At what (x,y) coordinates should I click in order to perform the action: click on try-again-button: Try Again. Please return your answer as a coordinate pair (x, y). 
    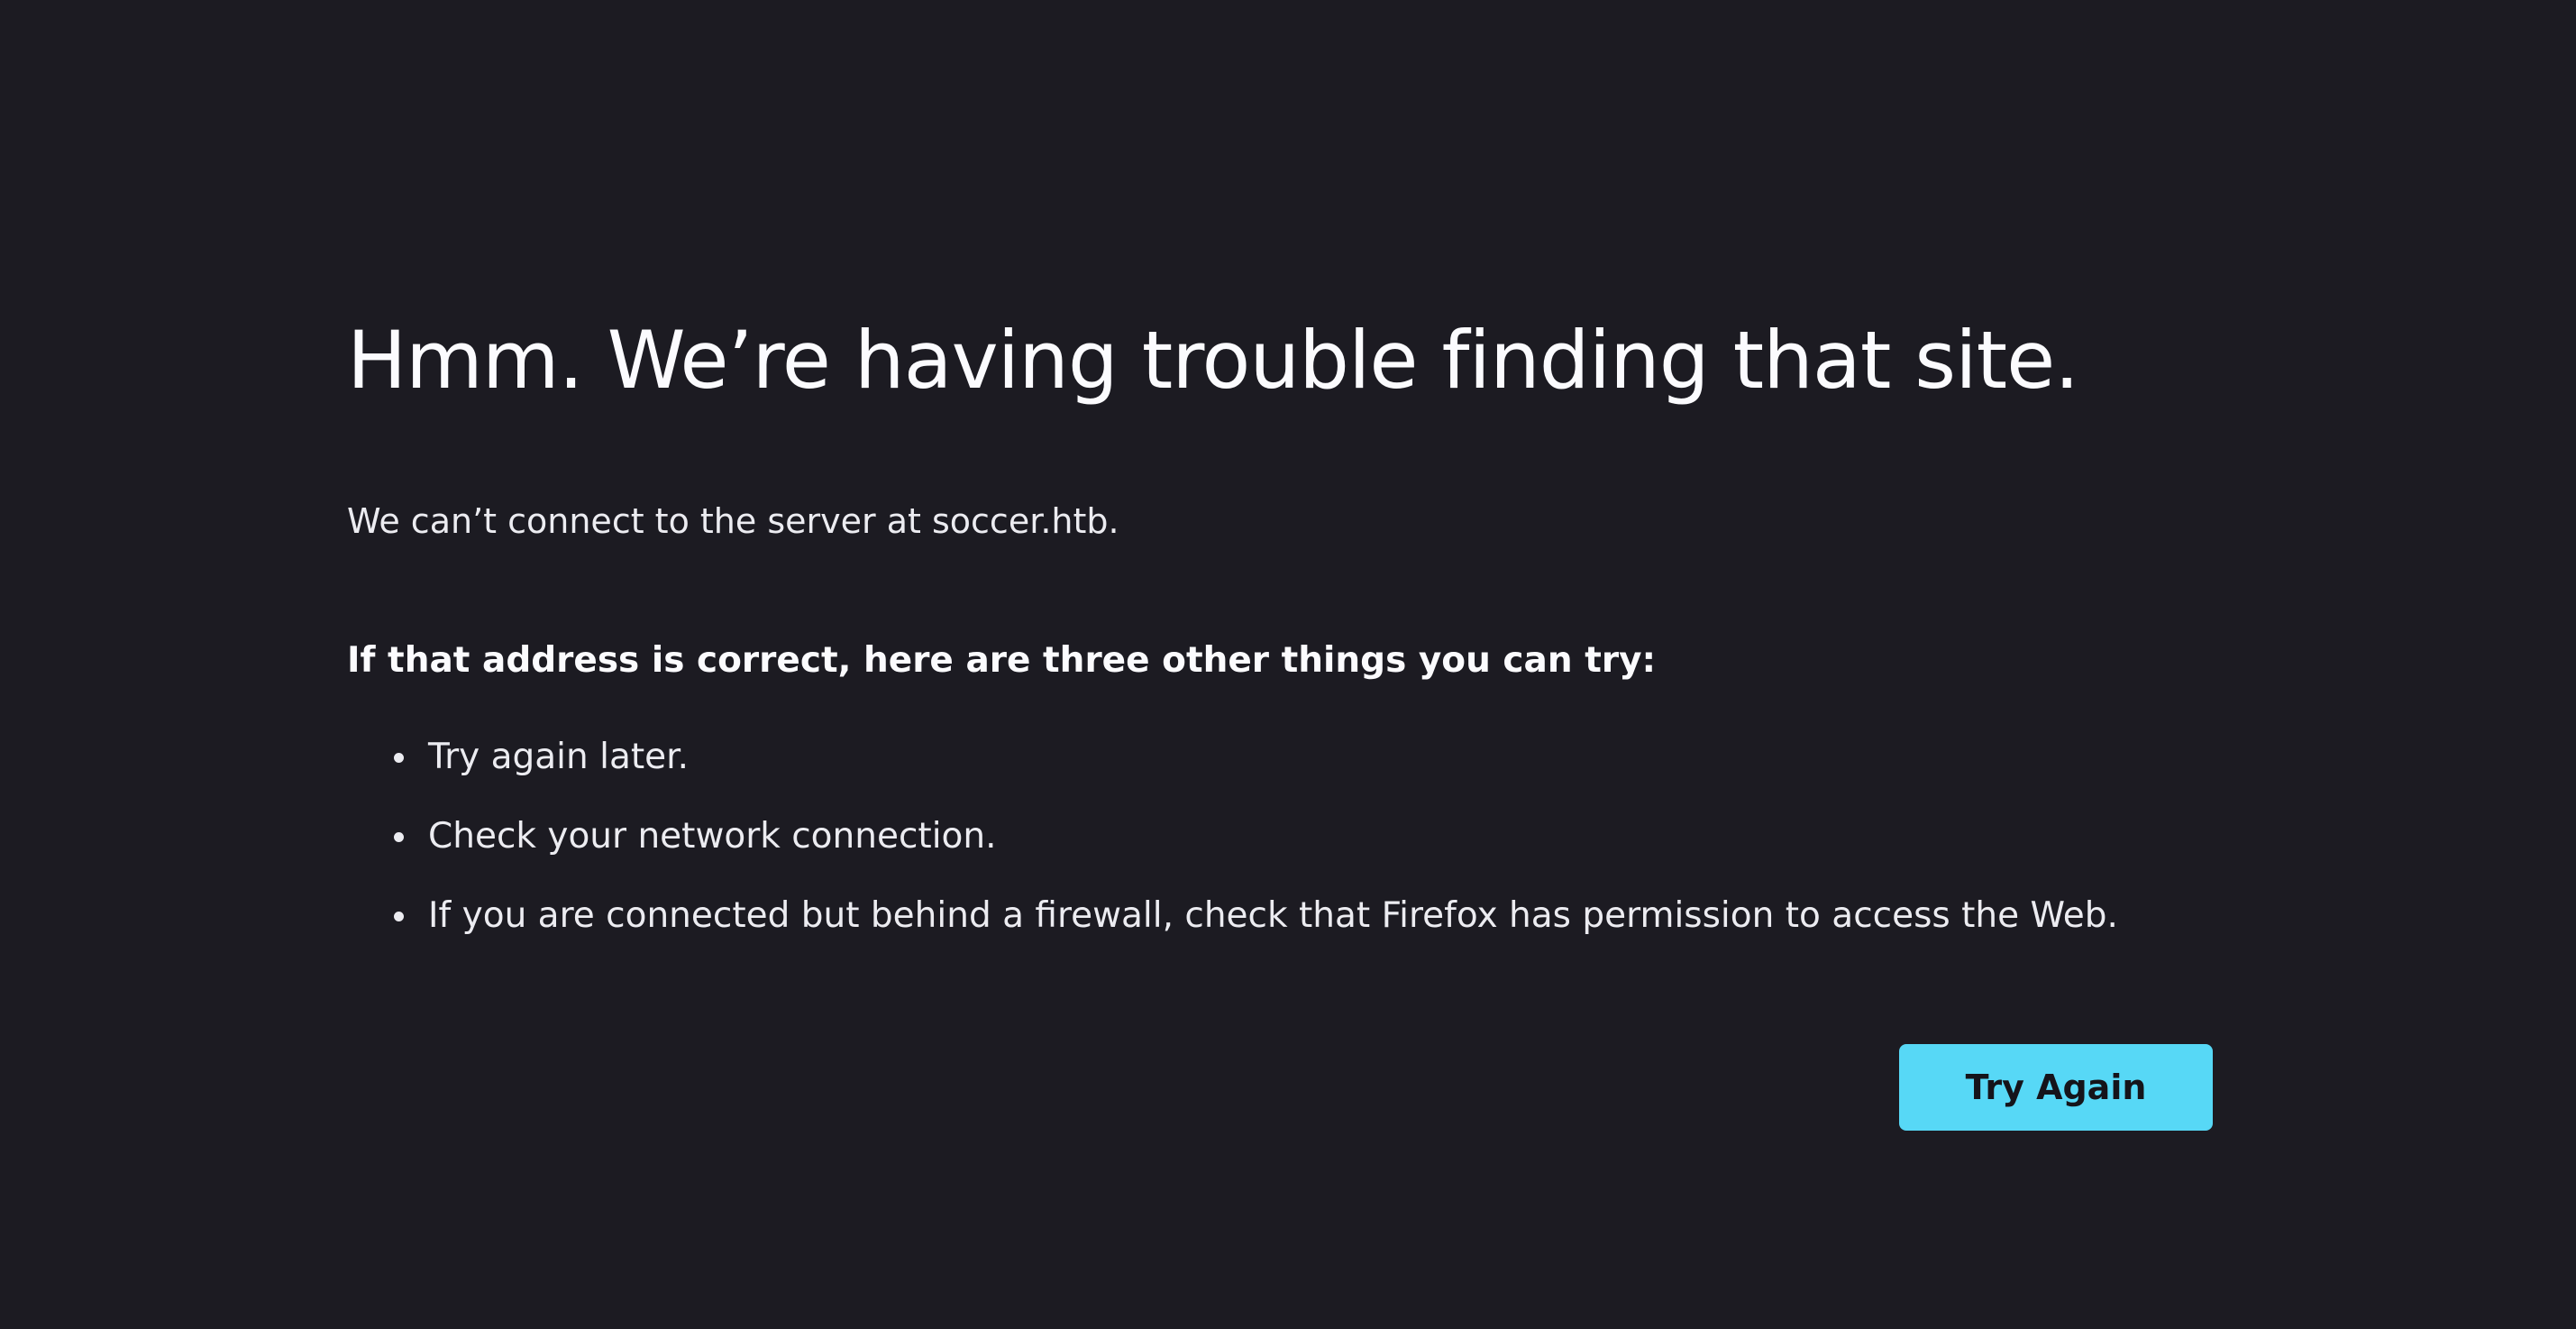
    Looking at the image, I should click on (2056, 1087).